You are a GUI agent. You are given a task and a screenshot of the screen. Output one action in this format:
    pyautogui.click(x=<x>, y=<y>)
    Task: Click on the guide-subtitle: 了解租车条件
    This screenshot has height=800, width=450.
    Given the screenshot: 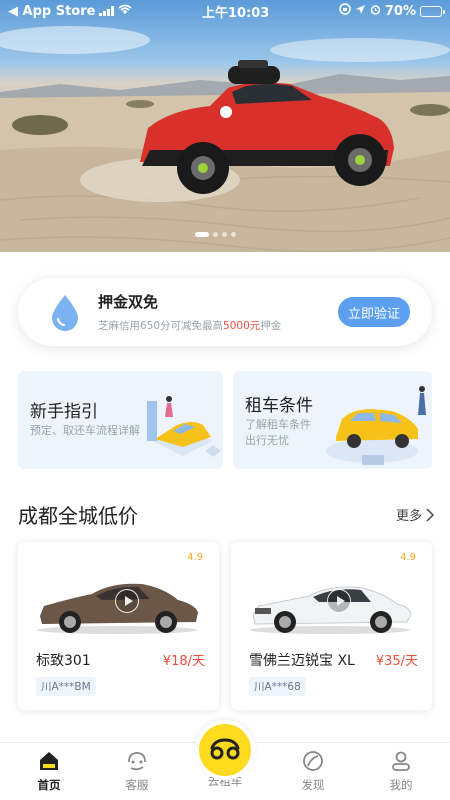 What is the action you would take?
    pyautogui.click(x=278, y=424)
    